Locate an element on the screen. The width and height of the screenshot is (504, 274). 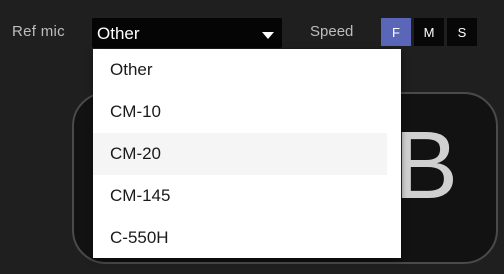
dropdown-option-cm-10: CM-10 is located at coordinates (240, 112).